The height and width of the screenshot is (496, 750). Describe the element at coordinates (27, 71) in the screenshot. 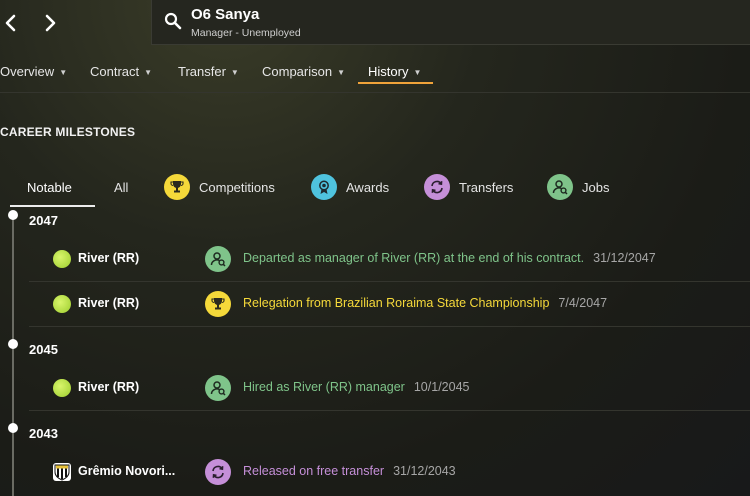

I see `tab-label: Overview` at that location.